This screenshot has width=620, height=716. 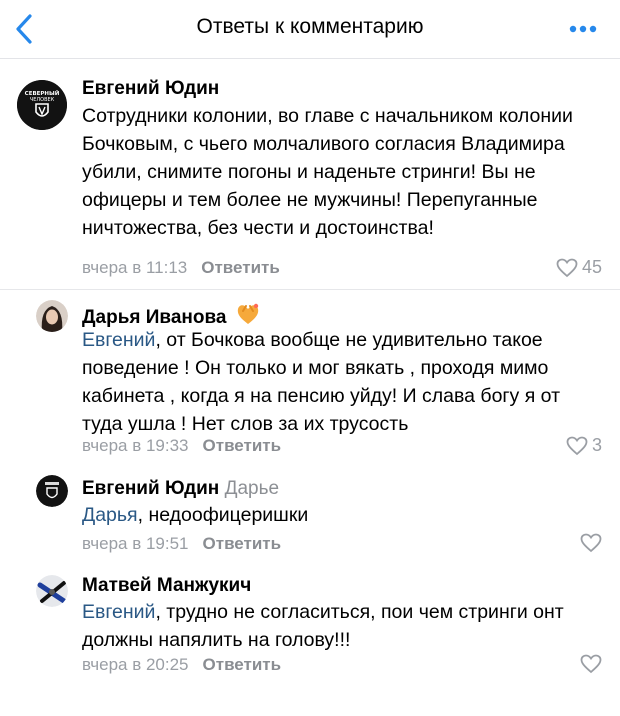 I want to click on page-title: Ответы к комментарию, so click(x=310, y=26).